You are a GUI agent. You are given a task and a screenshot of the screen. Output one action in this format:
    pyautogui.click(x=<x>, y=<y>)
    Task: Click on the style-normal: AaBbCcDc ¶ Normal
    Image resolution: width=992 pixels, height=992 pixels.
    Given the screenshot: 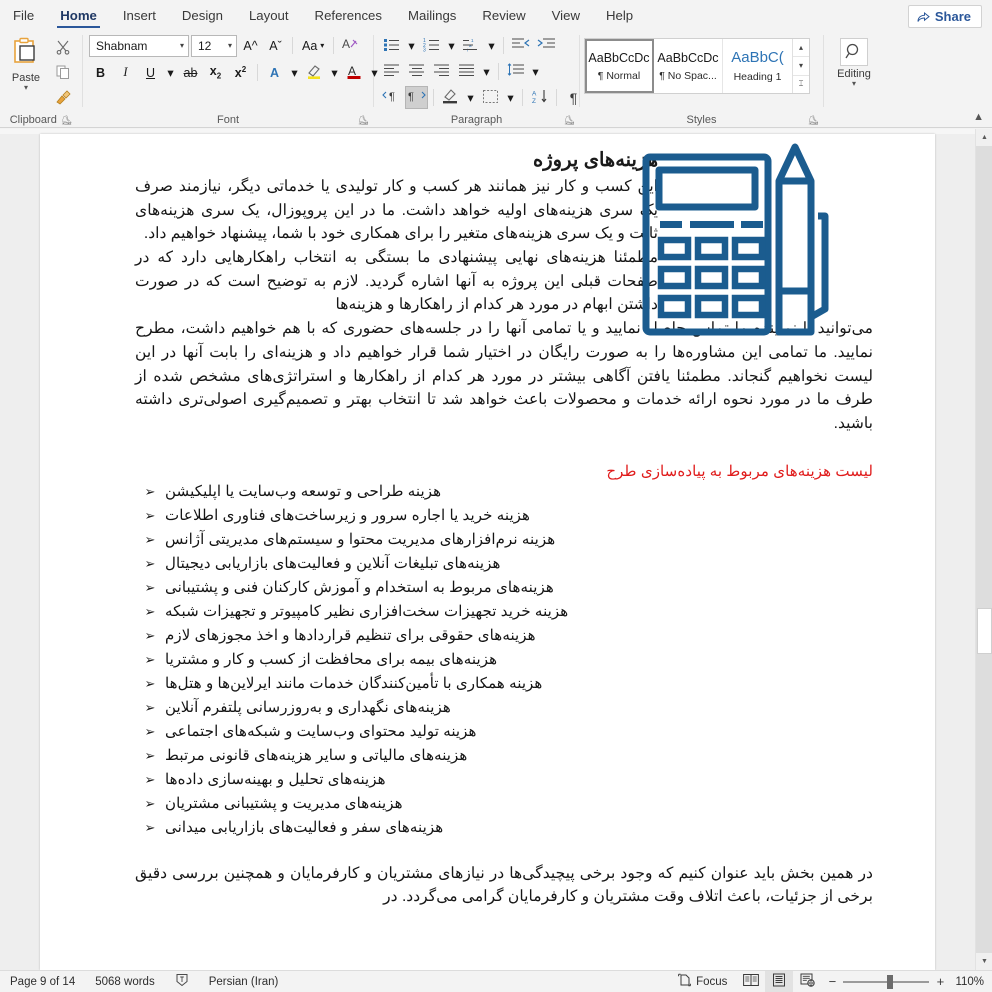 What is the action you would take?
    pyautogui.click(x=619, y=66)
    